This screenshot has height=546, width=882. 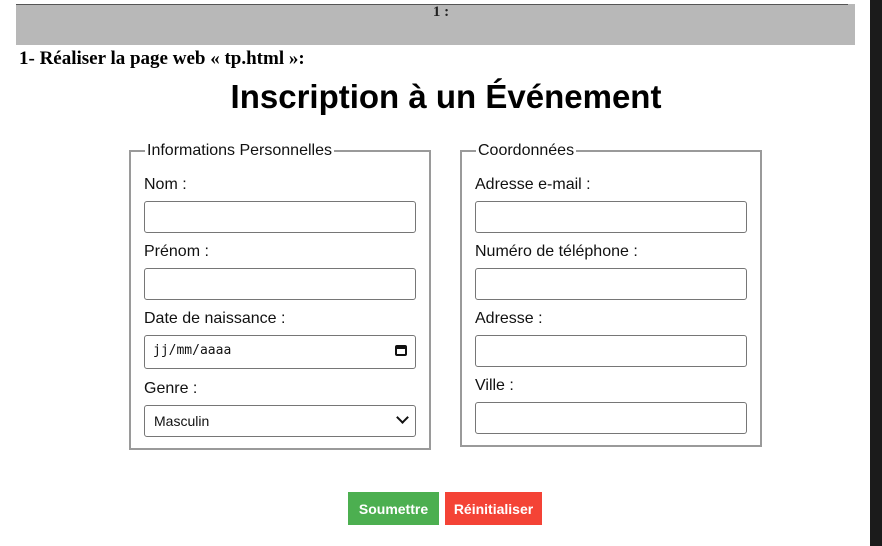 What do you see at coordinates (611, 217) in the screenshot?
I see `email-input` at bounding box center [611, 217].